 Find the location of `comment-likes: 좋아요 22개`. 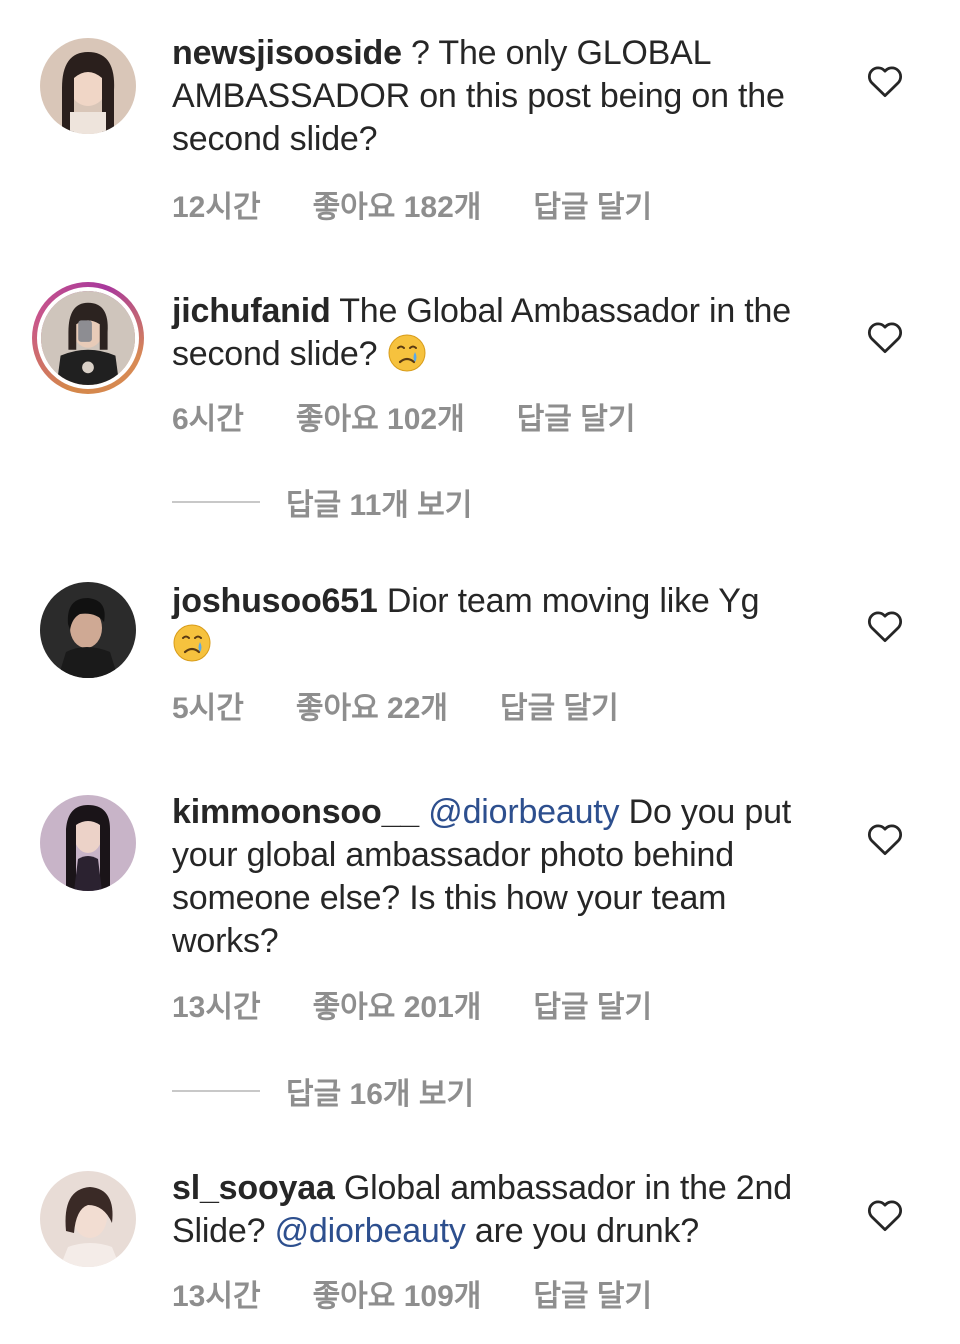

comment-likes: 좋아요 22개 is located at coordinates (372, 705).